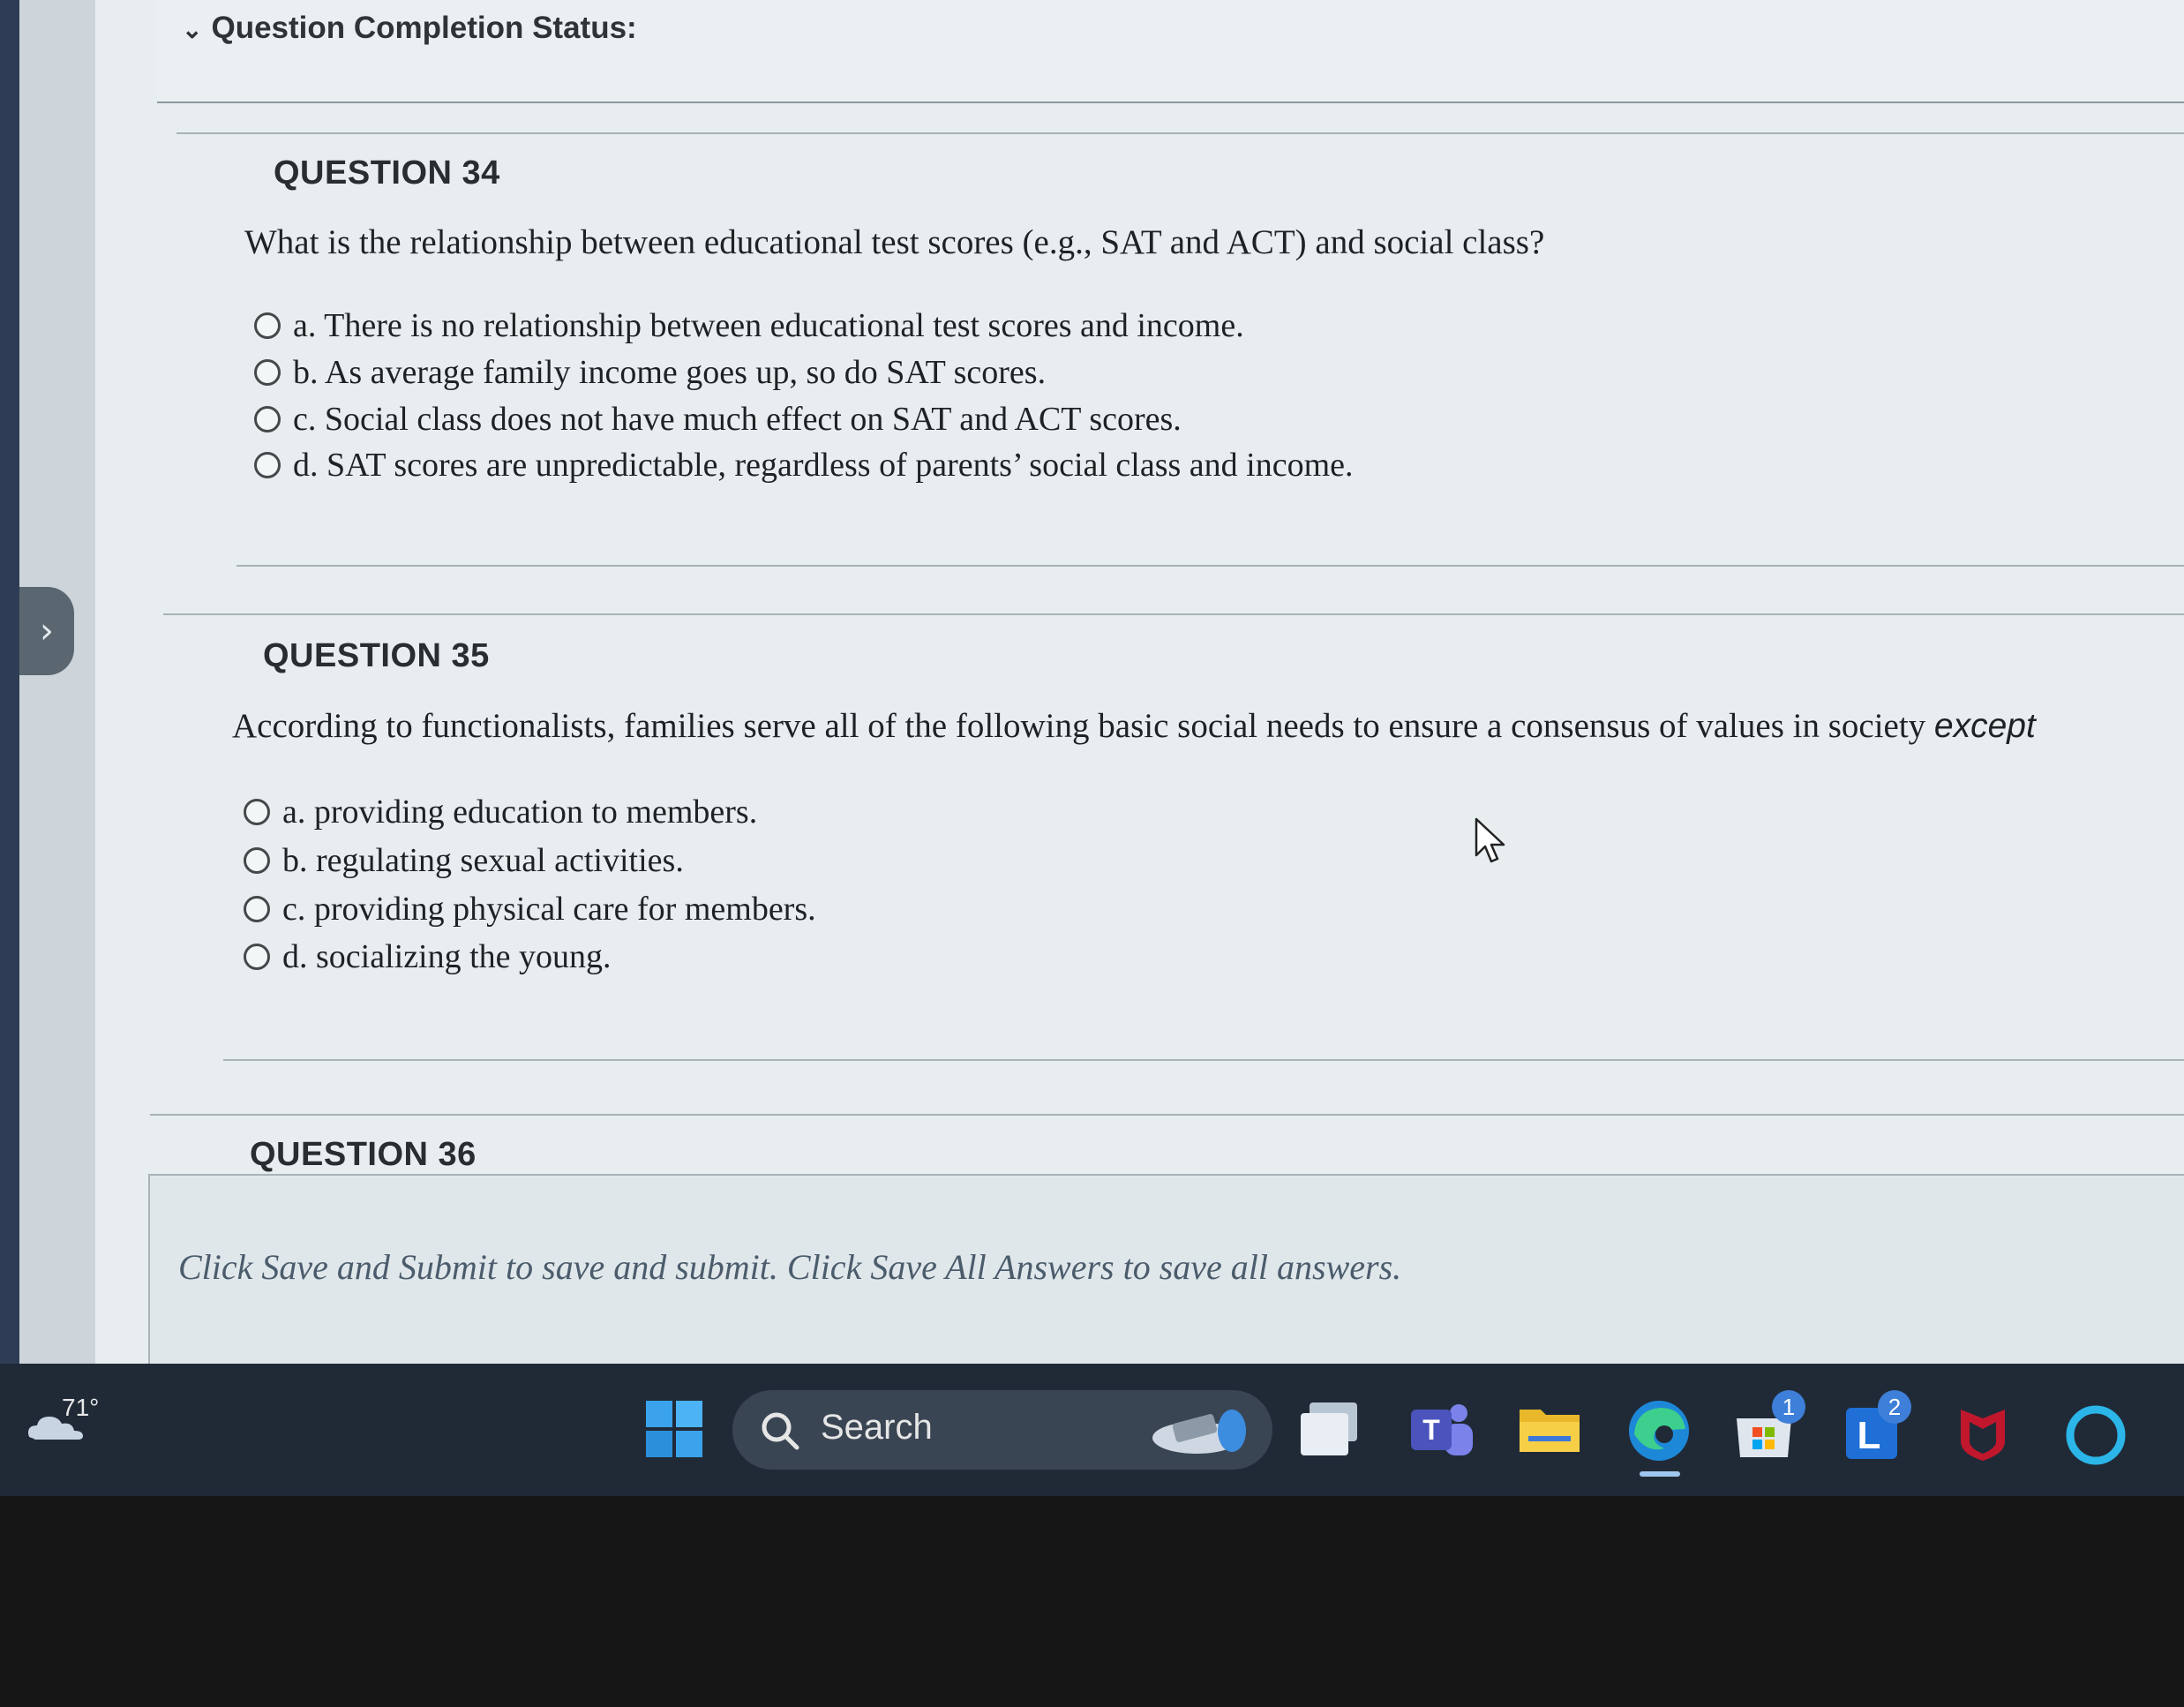  I want to click on active-app-indicator, so click(1660, 1474).